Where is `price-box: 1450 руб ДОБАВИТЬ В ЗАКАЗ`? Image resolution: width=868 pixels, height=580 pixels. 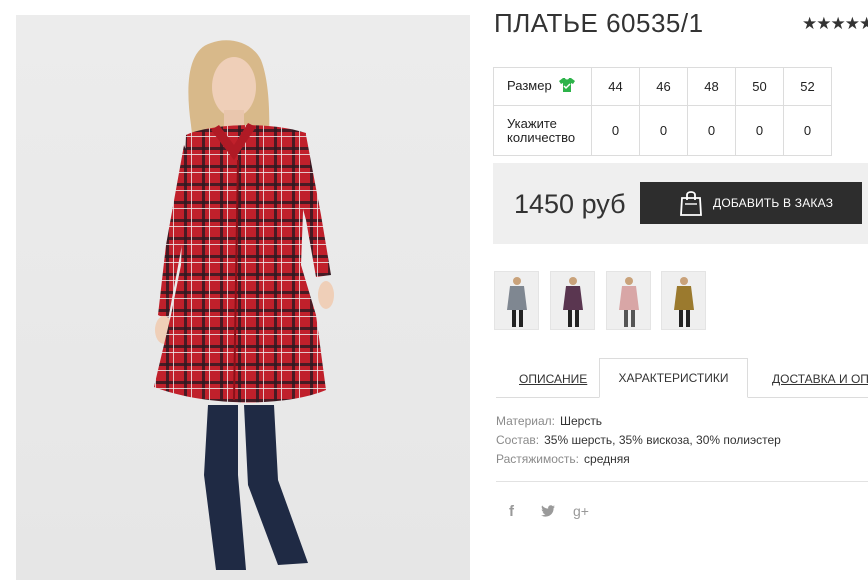
price-box: 1450 руб ДОБАВИТЬ В ЗАКАЗ is located at coordinates (680, 203).